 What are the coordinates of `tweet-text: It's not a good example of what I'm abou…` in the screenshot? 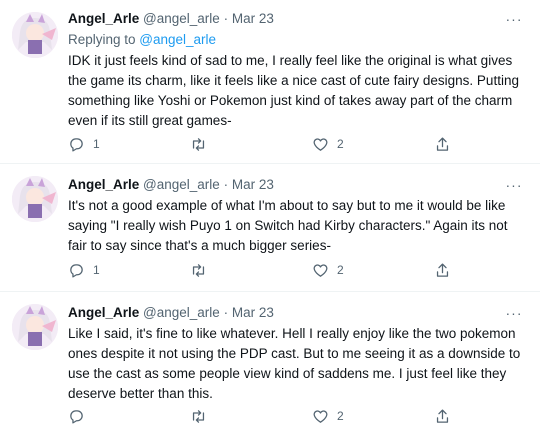 It's located at (288, 225).